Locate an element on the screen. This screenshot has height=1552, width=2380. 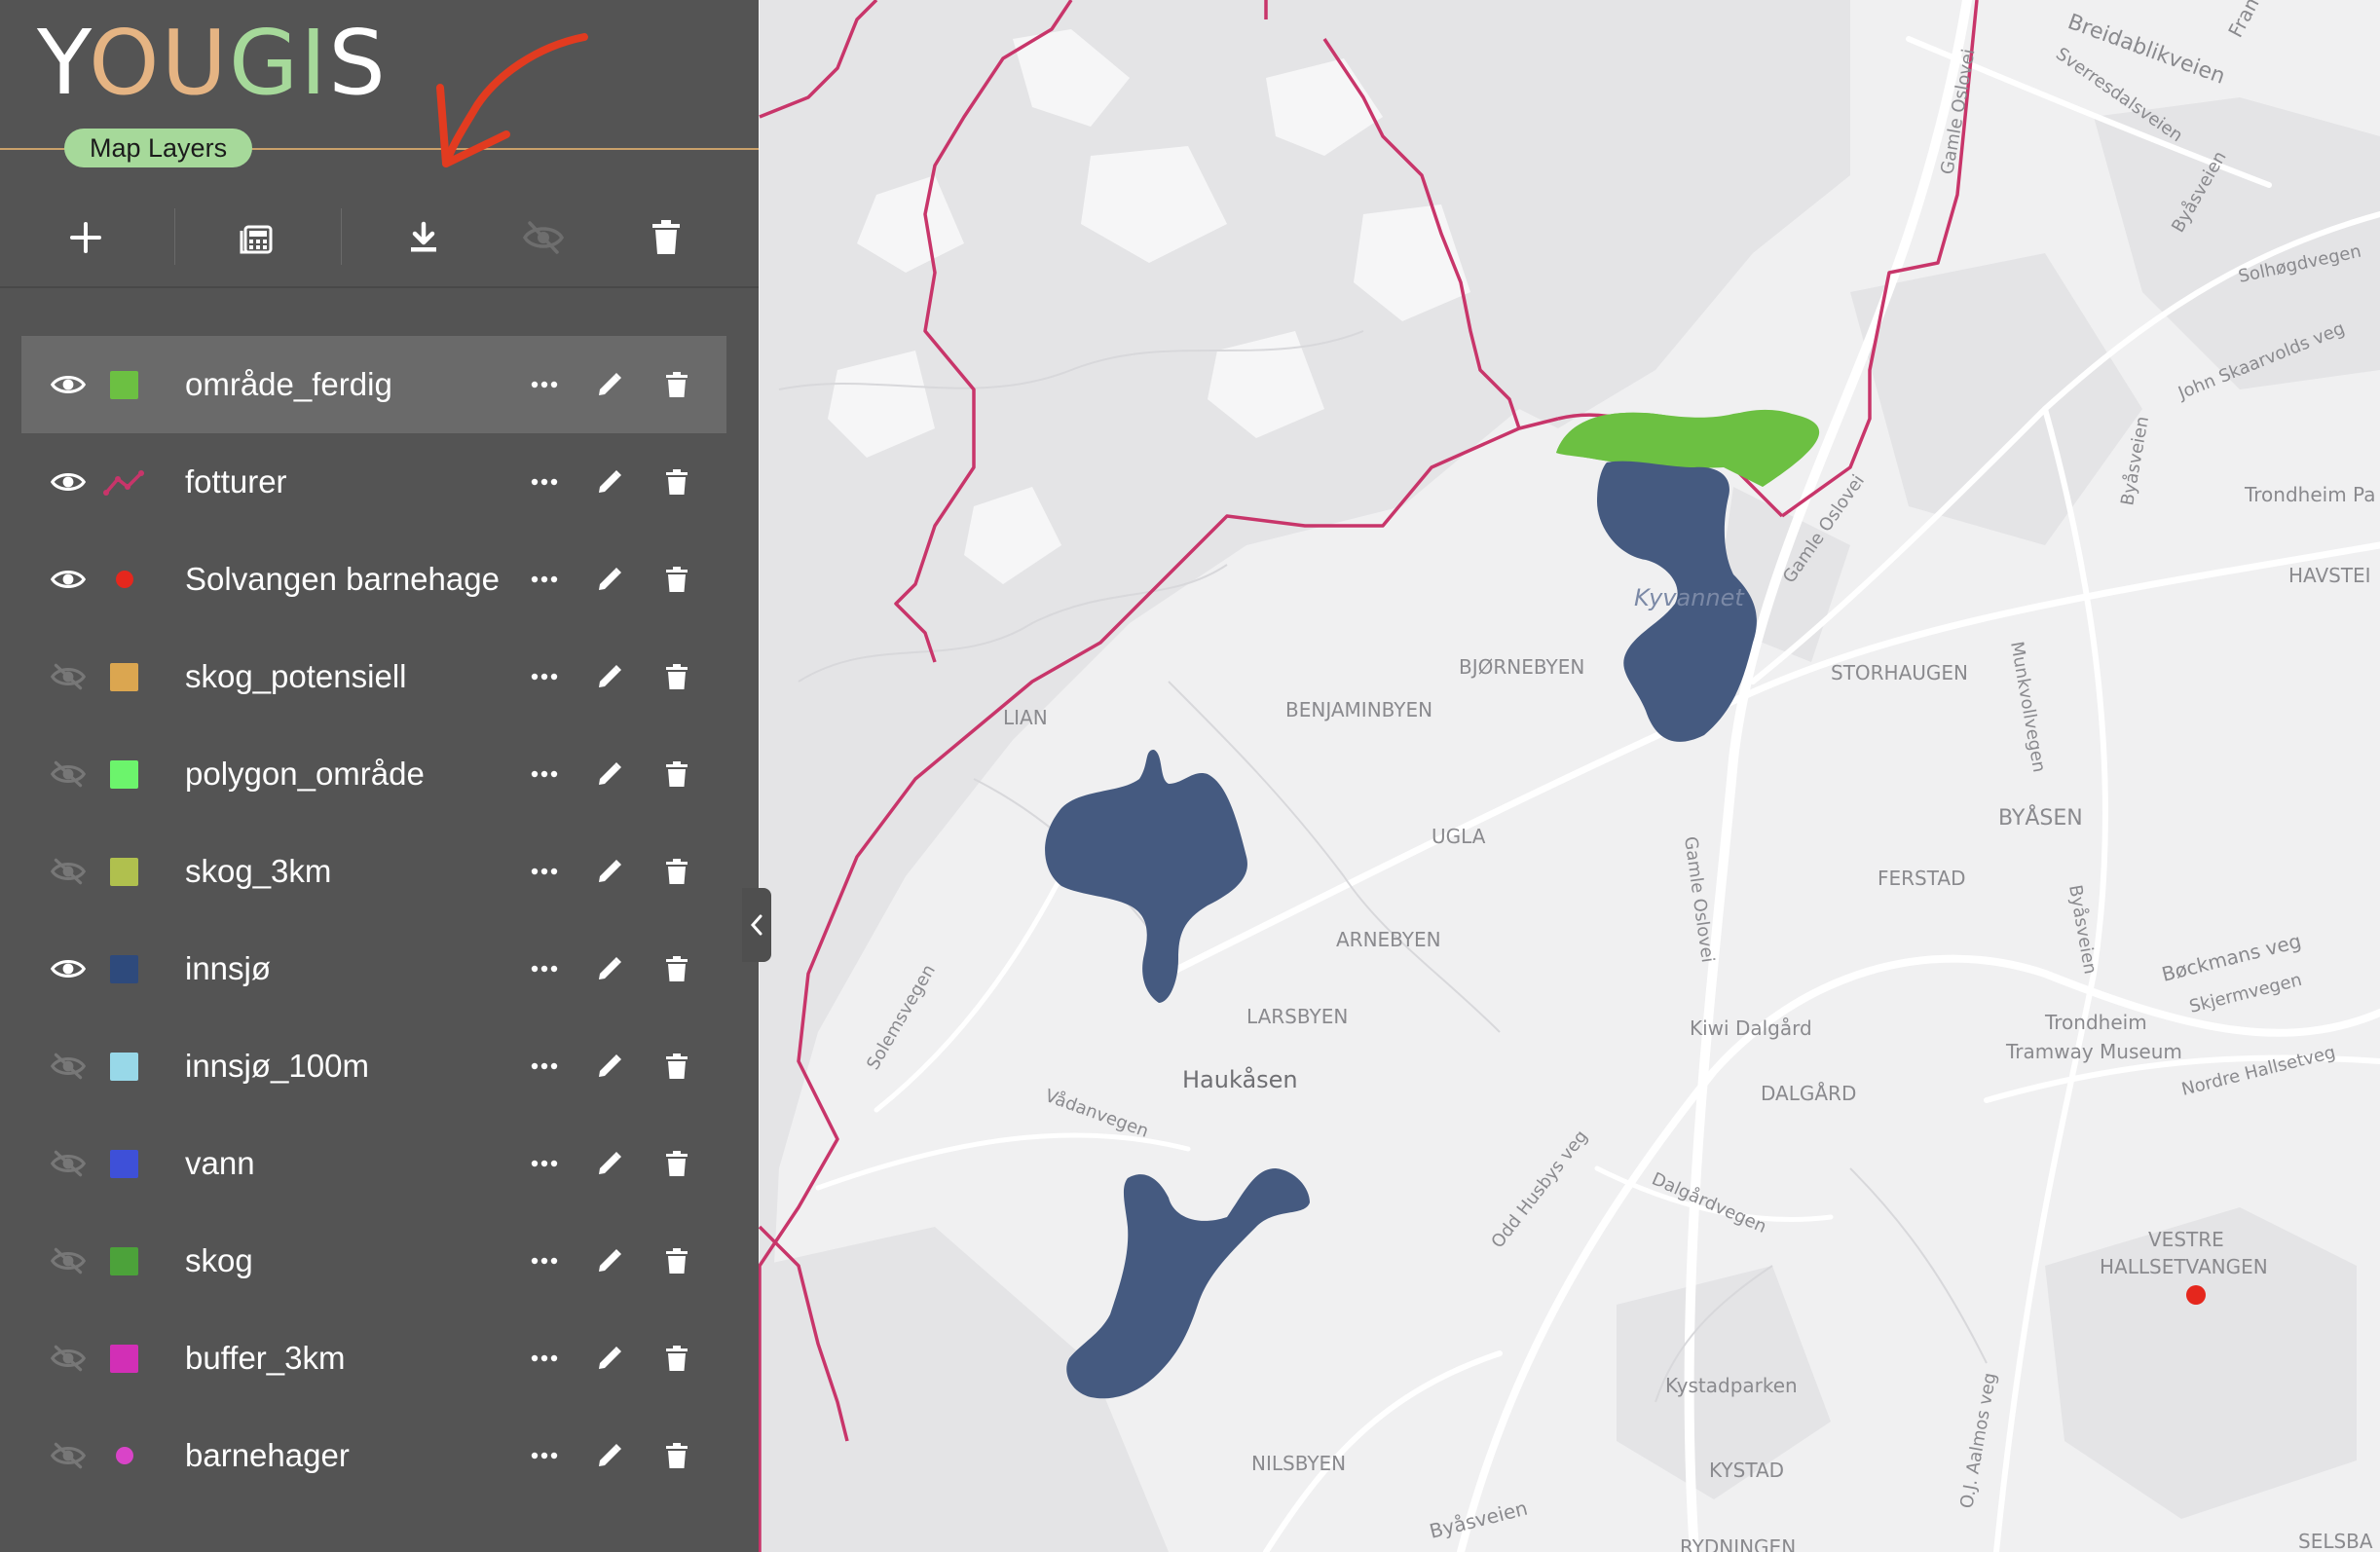
layer-row: Solvangen barnehage is located at coordinates (373, 579).